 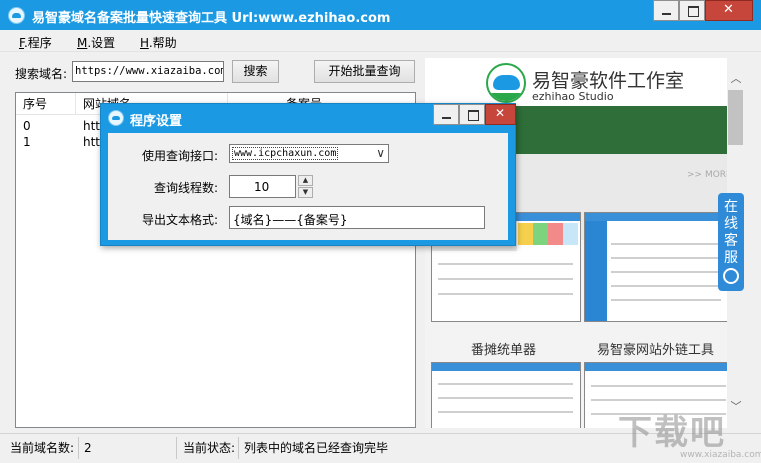 I want to click on menu-settings: M.设置, so click(x=96, y=42).